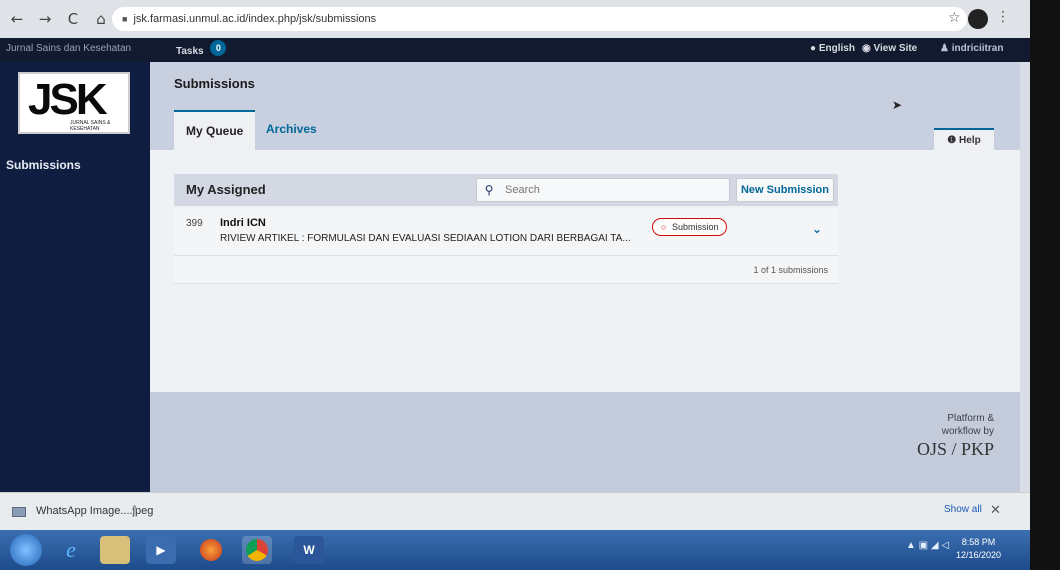 The image size is (1060, 570). What do you see at coordinates (836, 48) in the screenshot?
I see `language-label: English` at bounding box center [836, 48].